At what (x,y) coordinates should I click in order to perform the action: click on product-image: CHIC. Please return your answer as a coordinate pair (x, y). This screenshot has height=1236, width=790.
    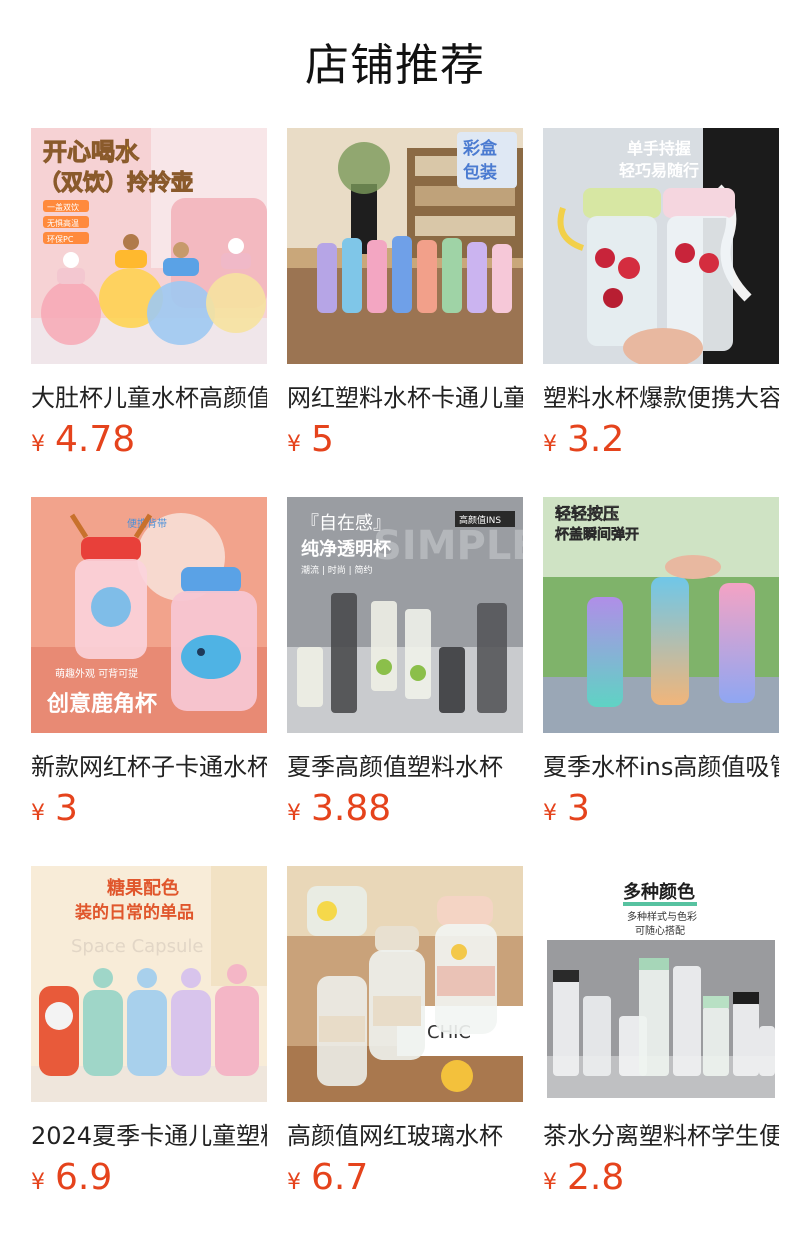
    Looking at the image, I should click on (405, 984).